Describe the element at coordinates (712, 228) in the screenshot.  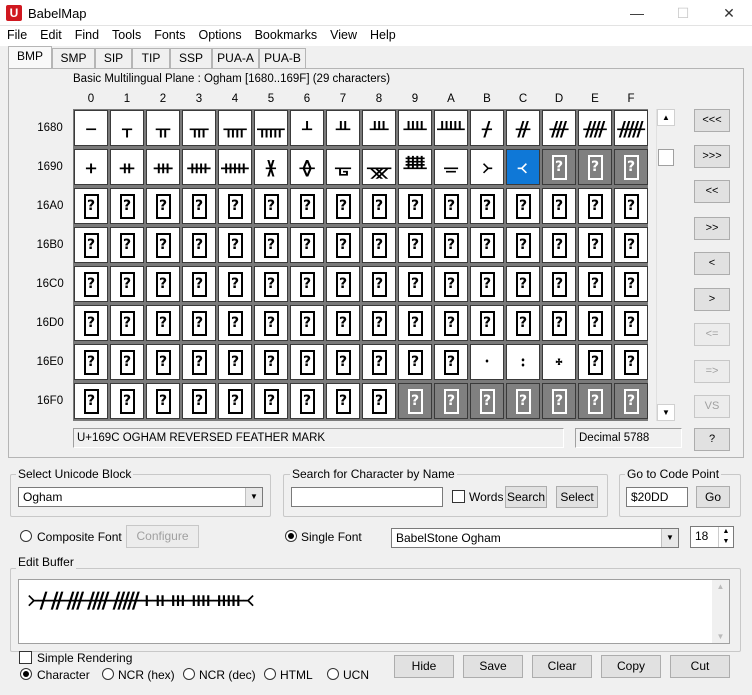
I see `nav-next-page-button: >>` at that location.